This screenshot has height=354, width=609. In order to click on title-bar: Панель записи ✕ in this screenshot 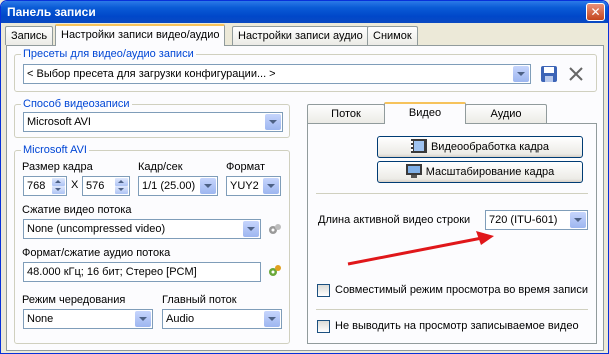, I will do `click(304, 12)`.